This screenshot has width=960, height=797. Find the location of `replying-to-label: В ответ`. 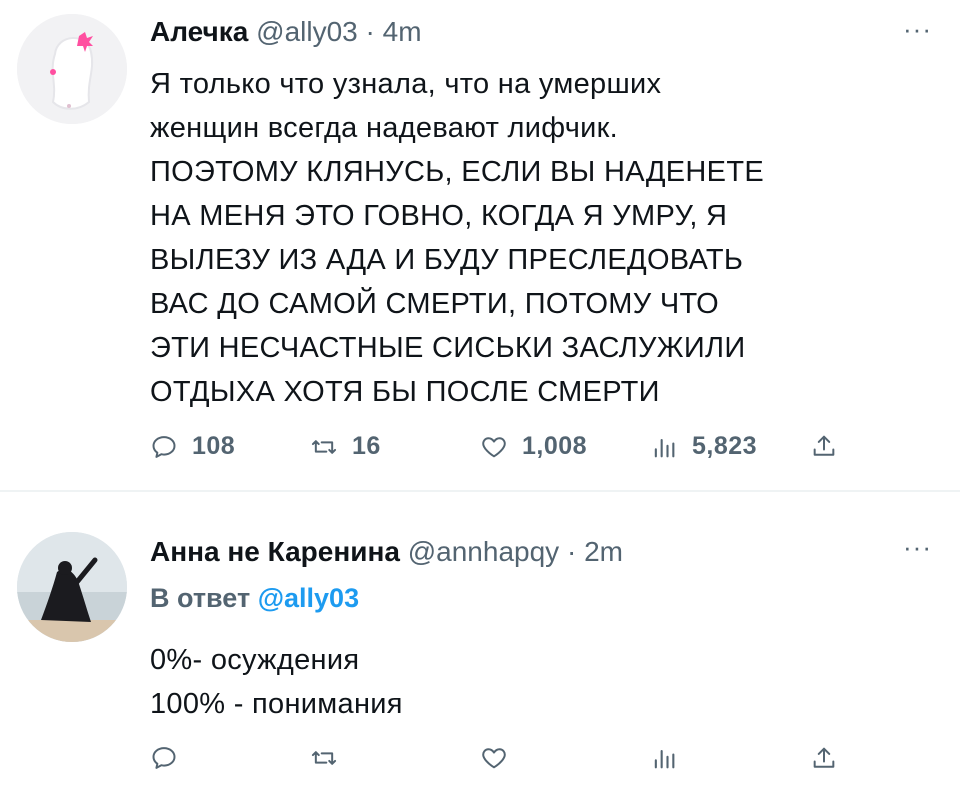

replying-to-label: В ответ is located at coordinates (200, 598).